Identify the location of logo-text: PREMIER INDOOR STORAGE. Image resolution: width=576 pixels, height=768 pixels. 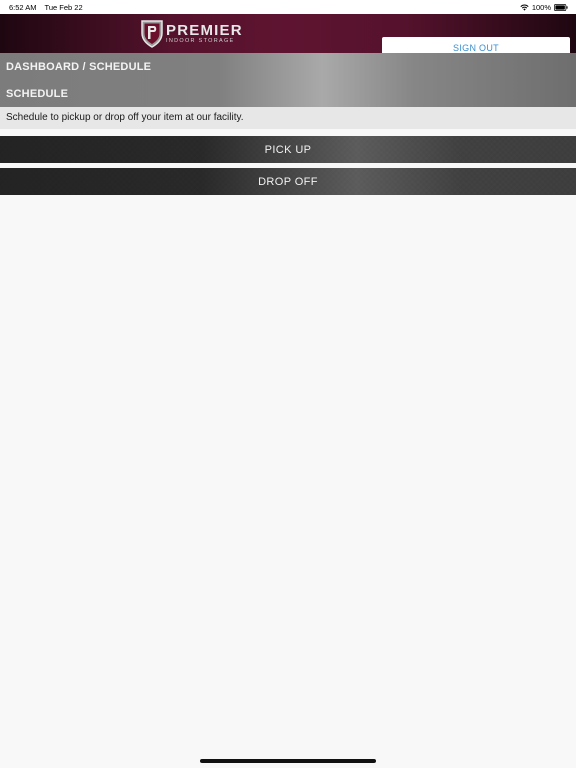
(204, 34).